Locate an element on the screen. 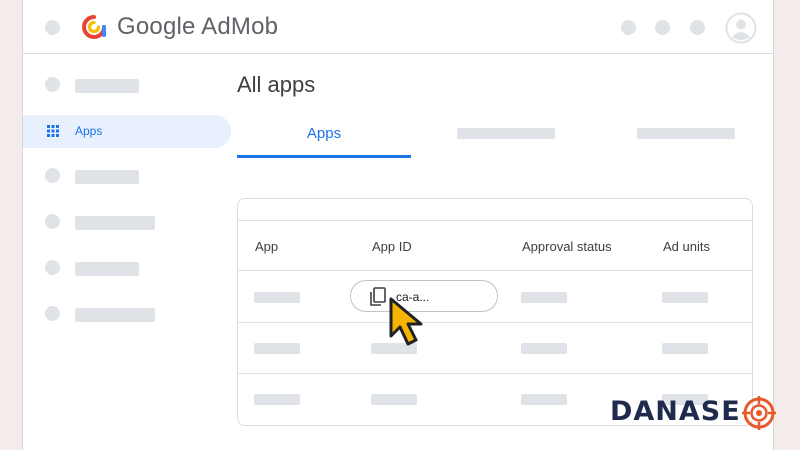 This screenshot has height=450, width=800. sidebar-item-apps: Apps is located at coordinates (127, 131).